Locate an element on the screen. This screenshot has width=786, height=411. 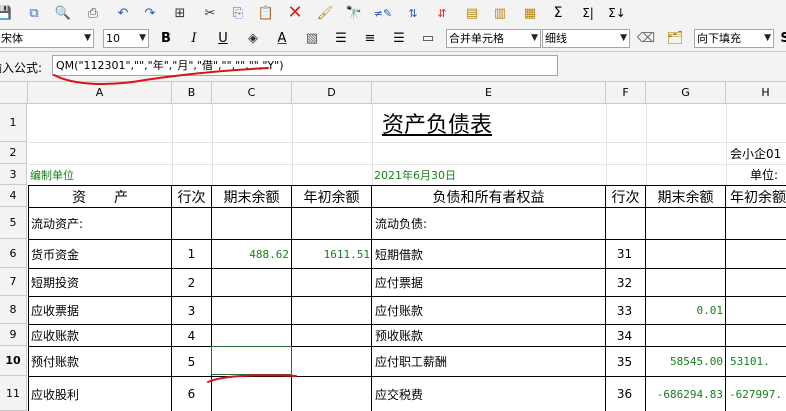
cell-a11: 应收股利 is located at coordinates (101, 394).